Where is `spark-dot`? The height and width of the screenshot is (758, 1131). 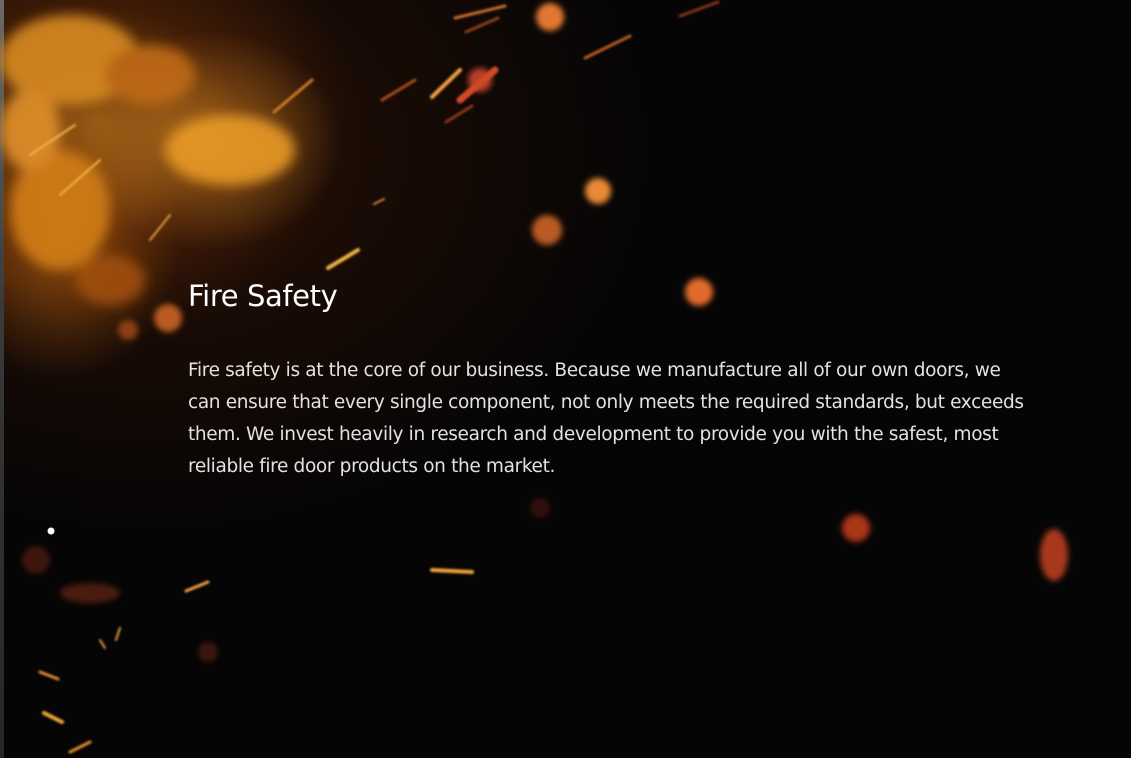
spark-dot is located at coordinates (51, 531).